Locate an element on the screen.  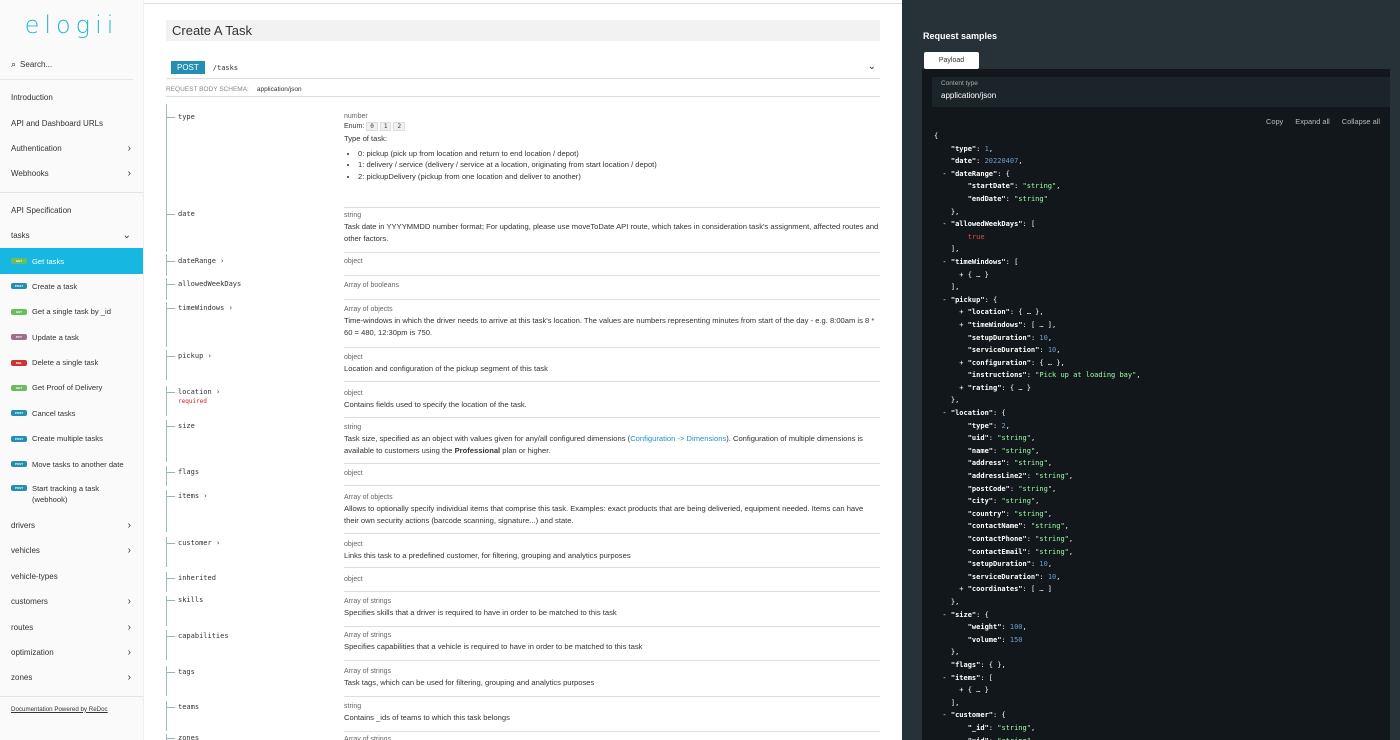
sidebar-item-drivers: drivers › is located at coordinates (71, 525).